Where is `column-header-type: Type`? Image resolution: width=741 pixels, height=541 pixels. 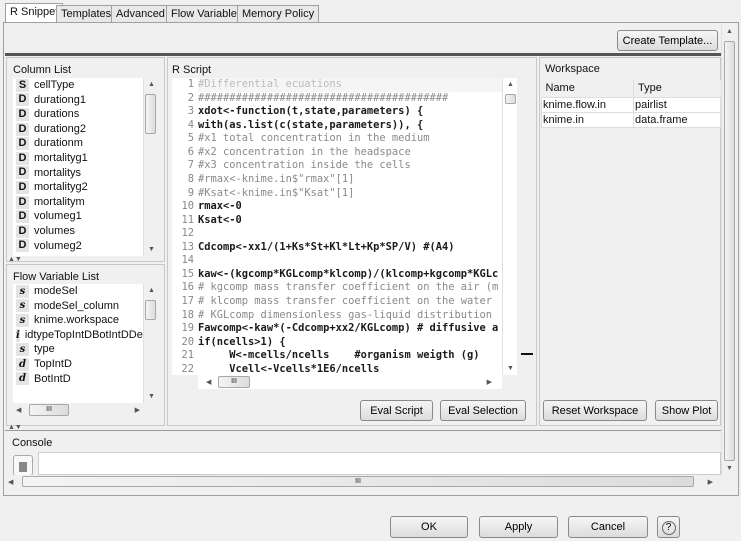
column-header-type: Type is located at coordinates (677, 88).